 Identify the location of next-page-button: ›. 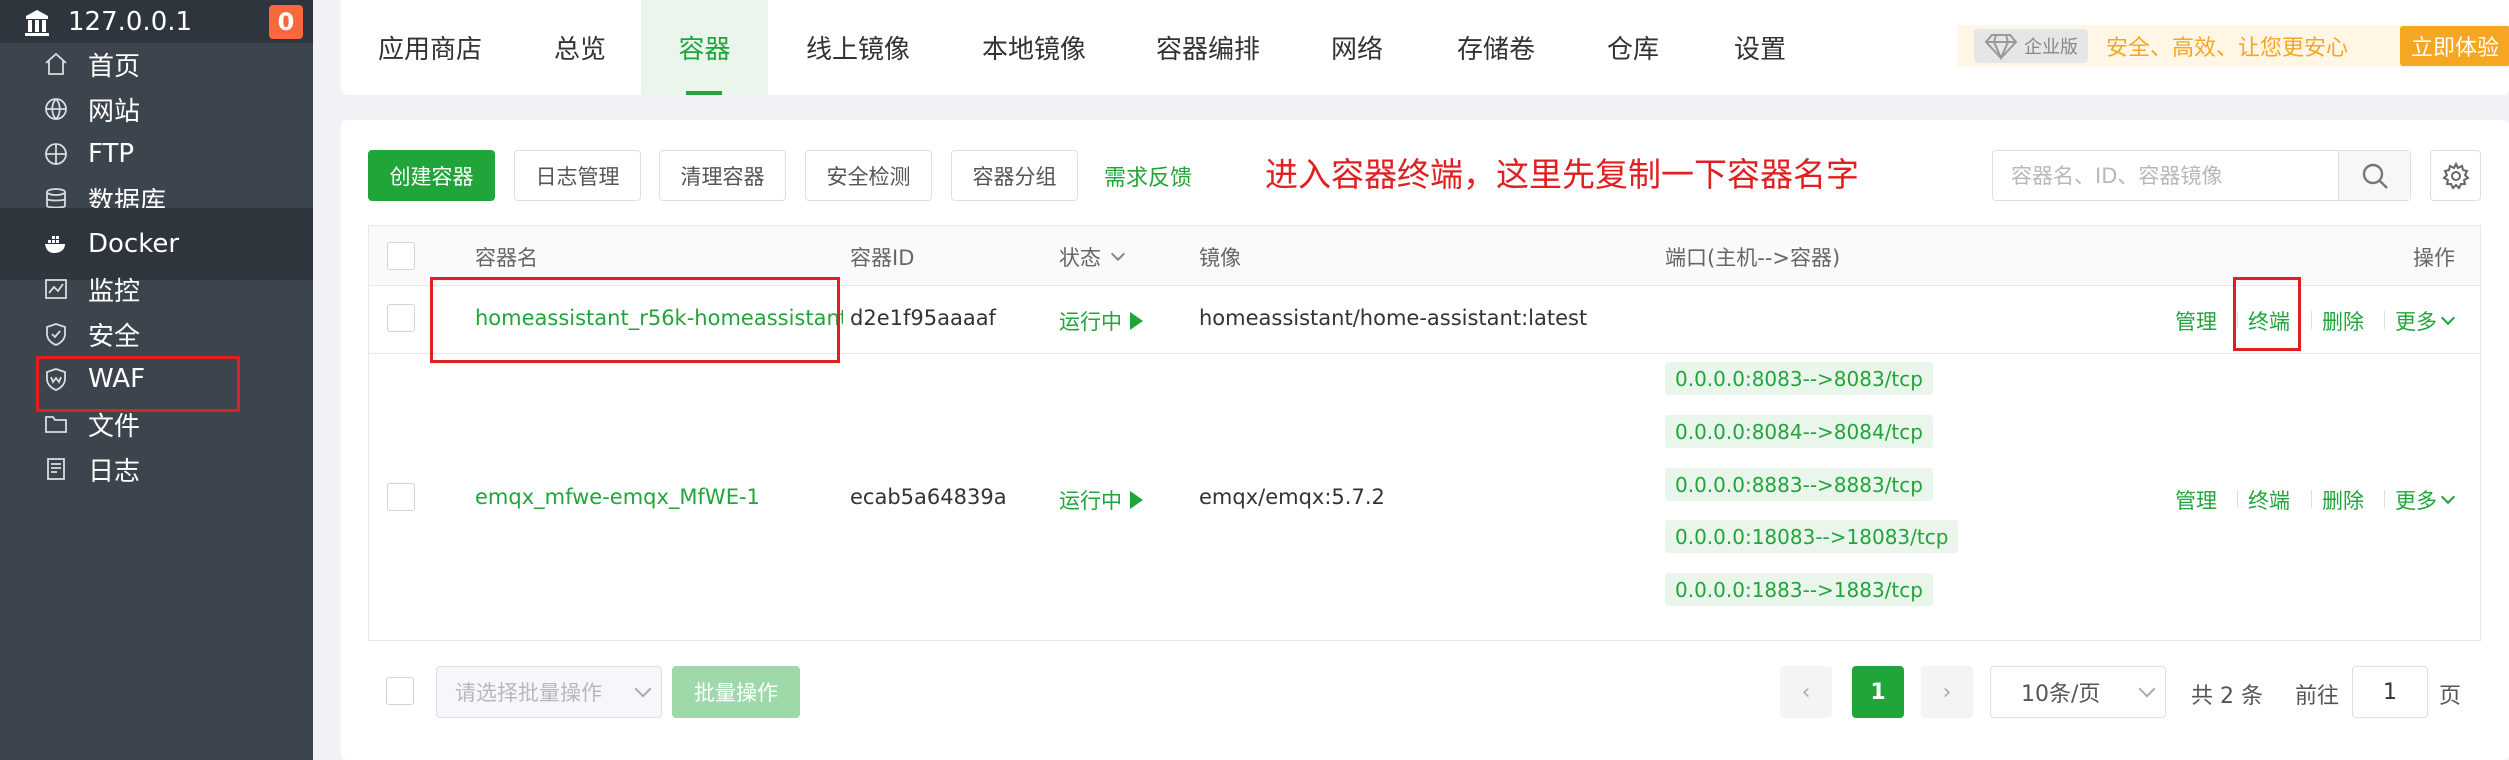
(1947, 692).